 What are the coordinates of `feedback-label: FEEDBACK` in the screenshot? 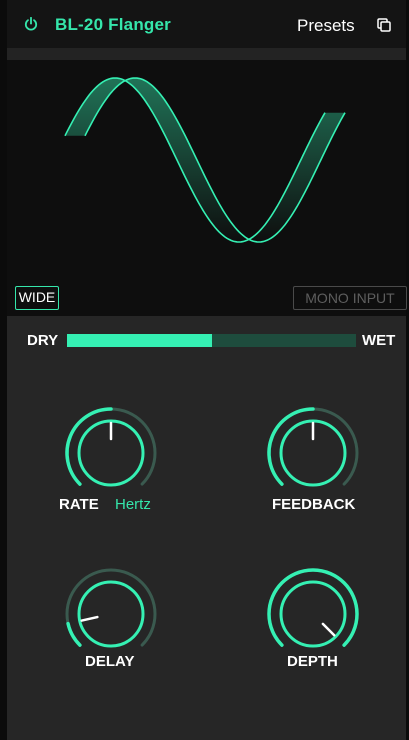 It's located at (314, 504).